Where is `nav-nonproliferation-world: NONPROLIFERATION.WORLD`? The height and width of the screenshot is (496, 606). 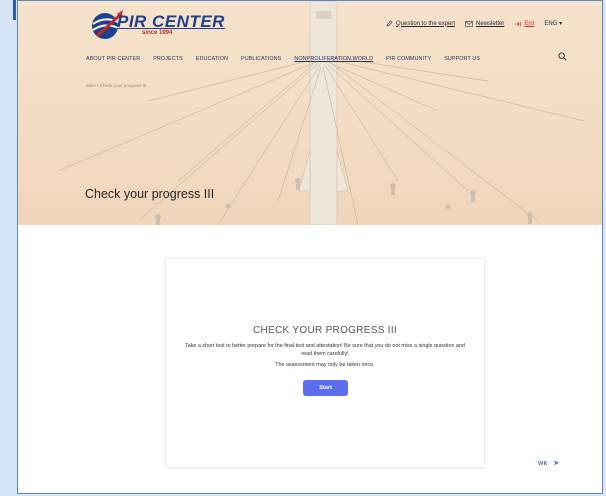 nav-nonproliferation-world: NONPROLIFERATION.WORLD is located at coordinates (333, 59).